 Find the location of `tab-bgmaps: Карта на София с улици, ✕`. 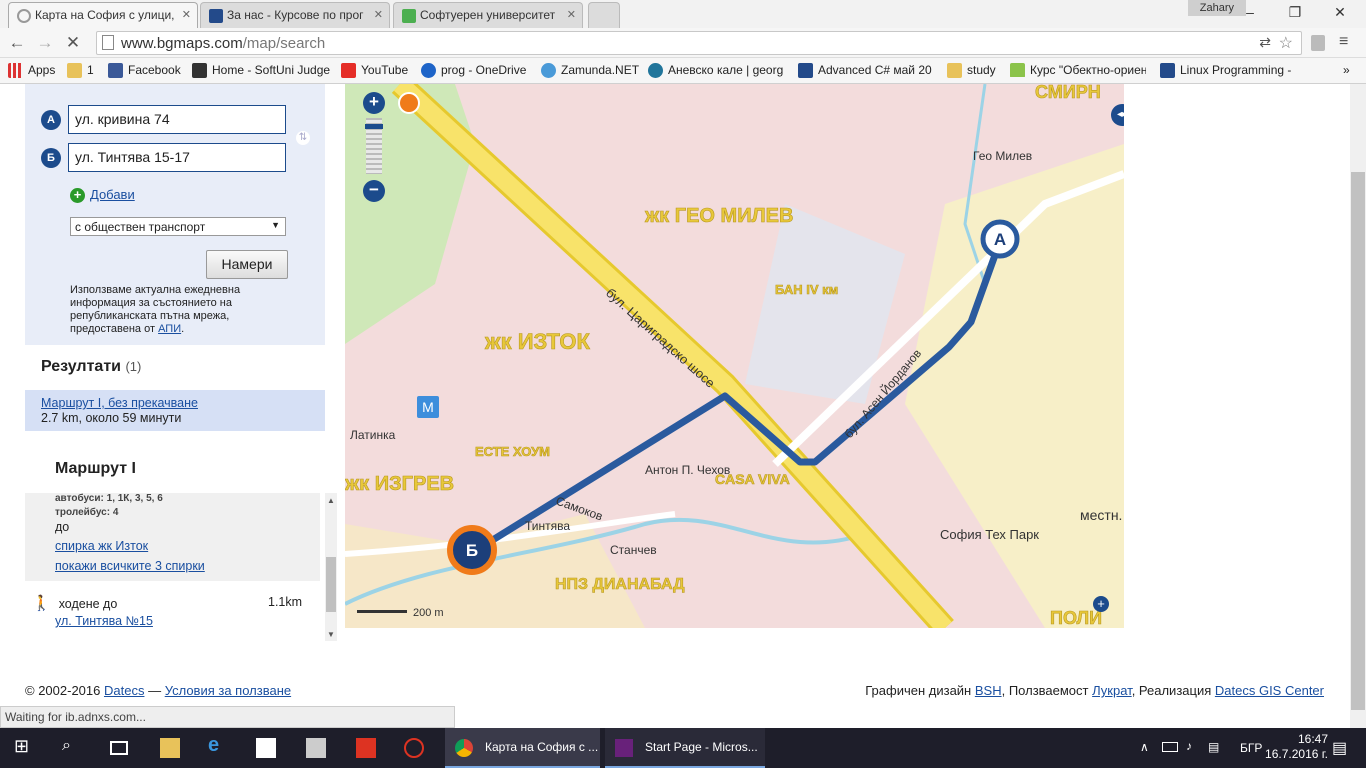

tab-bgmaps: Карта на София с улици, ✕ is located at coordinates (103, 15).